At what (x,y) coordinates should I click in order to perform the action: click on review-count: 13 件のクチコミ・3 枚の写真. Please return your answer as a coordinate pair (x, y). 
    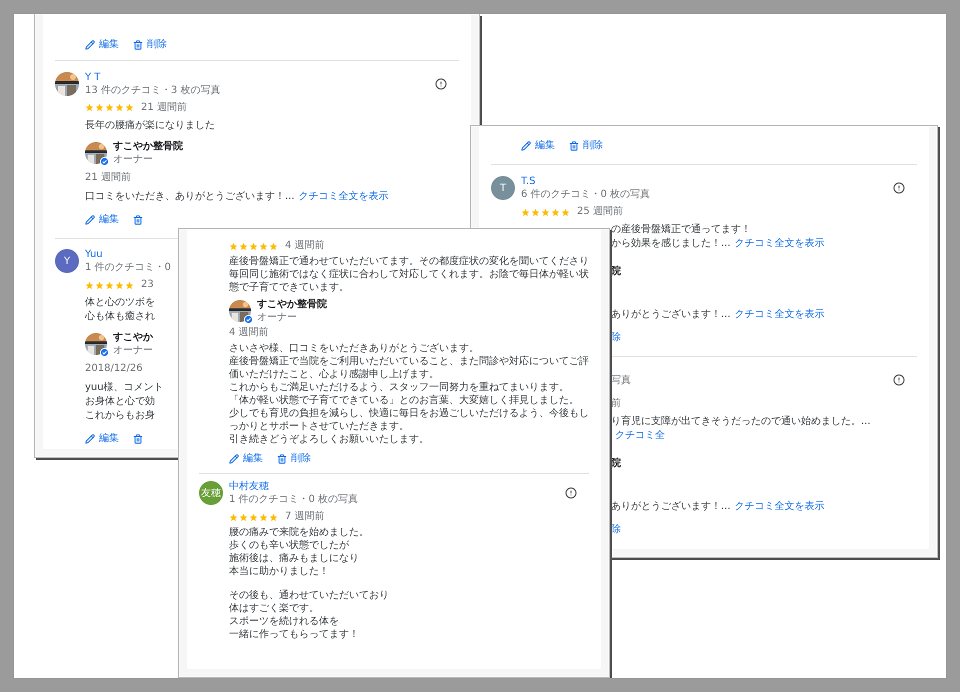
    Looking at the image, I should click on (152, 90).